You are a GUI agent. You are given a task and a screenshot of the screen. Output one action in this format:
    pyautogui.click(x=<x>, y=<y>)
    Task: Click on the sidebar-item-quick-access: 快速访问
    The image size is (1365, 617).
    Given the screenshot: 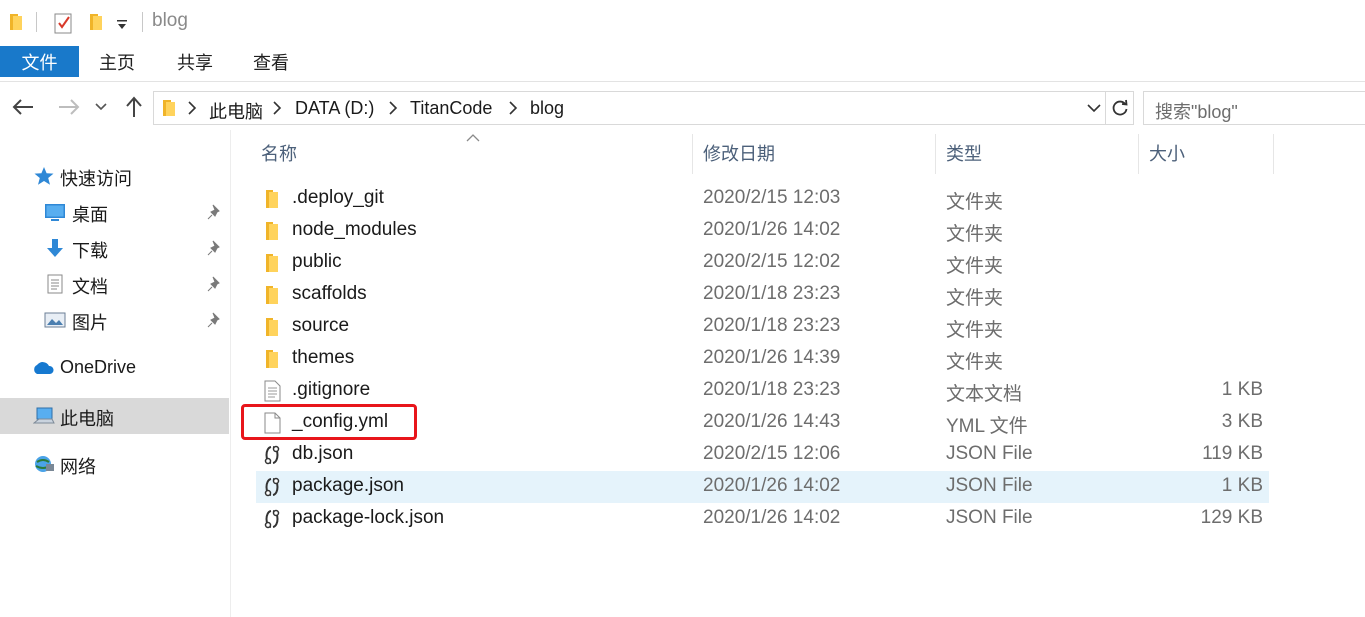 What is the action you would take?
    pyautogui.click(x=114, y=176)
    